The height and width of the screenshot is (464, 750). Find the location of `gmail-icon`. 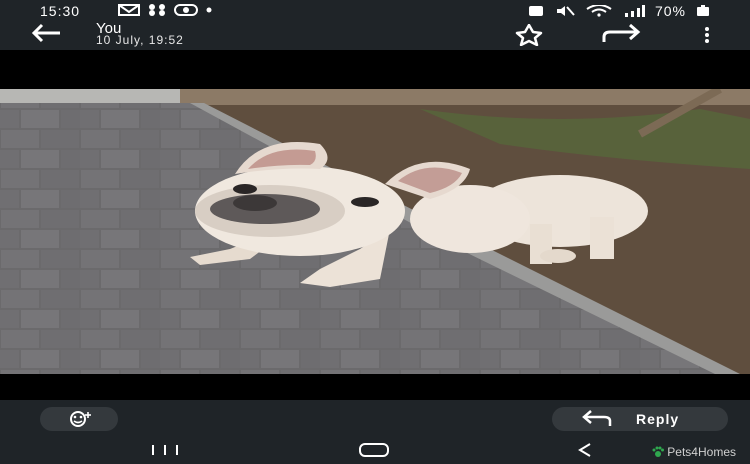

gmail-icon is located at coordinates (129, 10).